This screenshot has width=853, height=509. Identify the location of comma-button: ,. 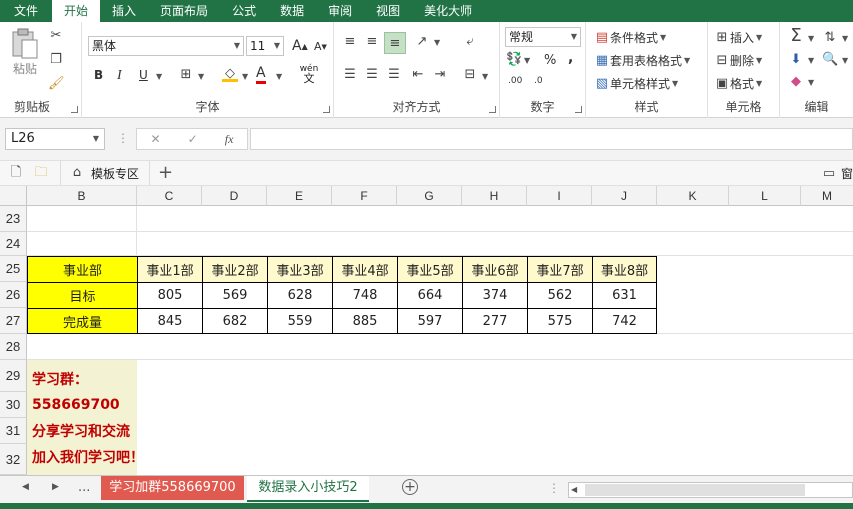
(570, 58).